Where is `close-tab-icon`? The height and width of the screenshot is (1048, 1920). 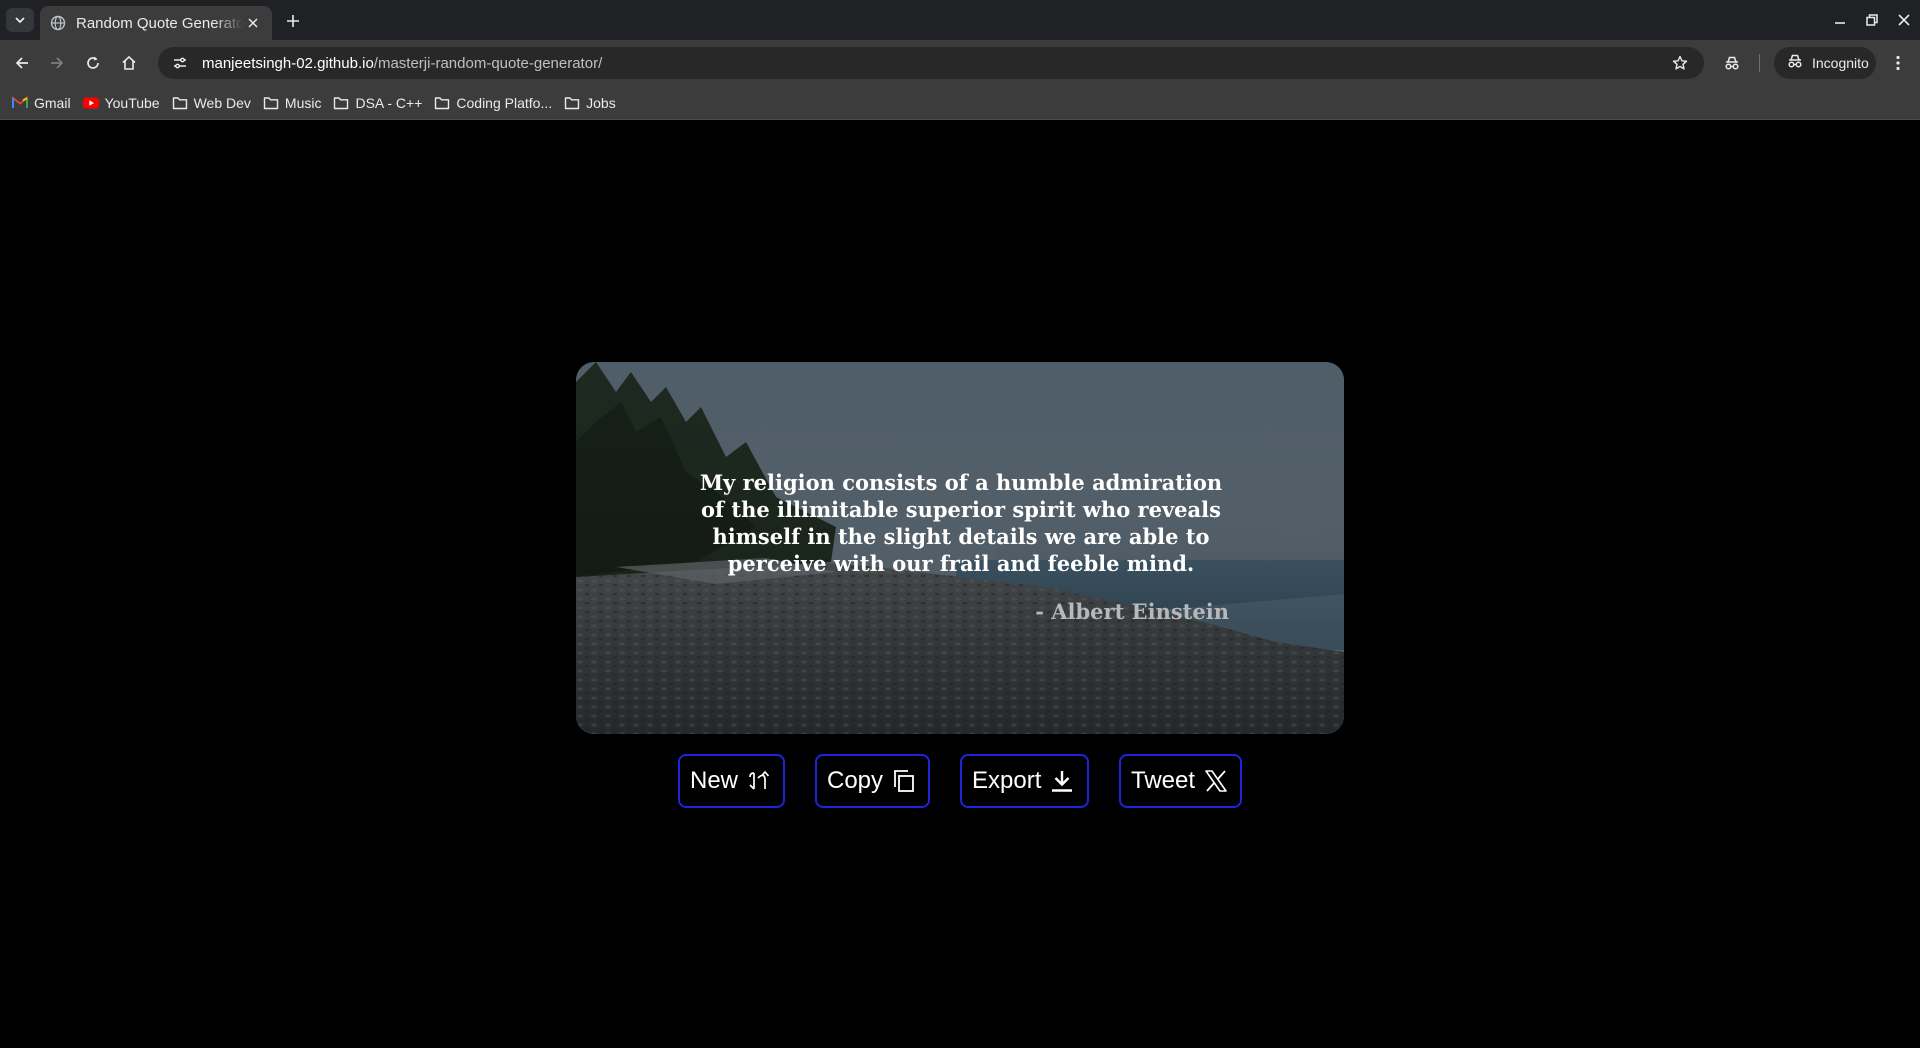
close-tab-icon is located at coordinates (253, 23).